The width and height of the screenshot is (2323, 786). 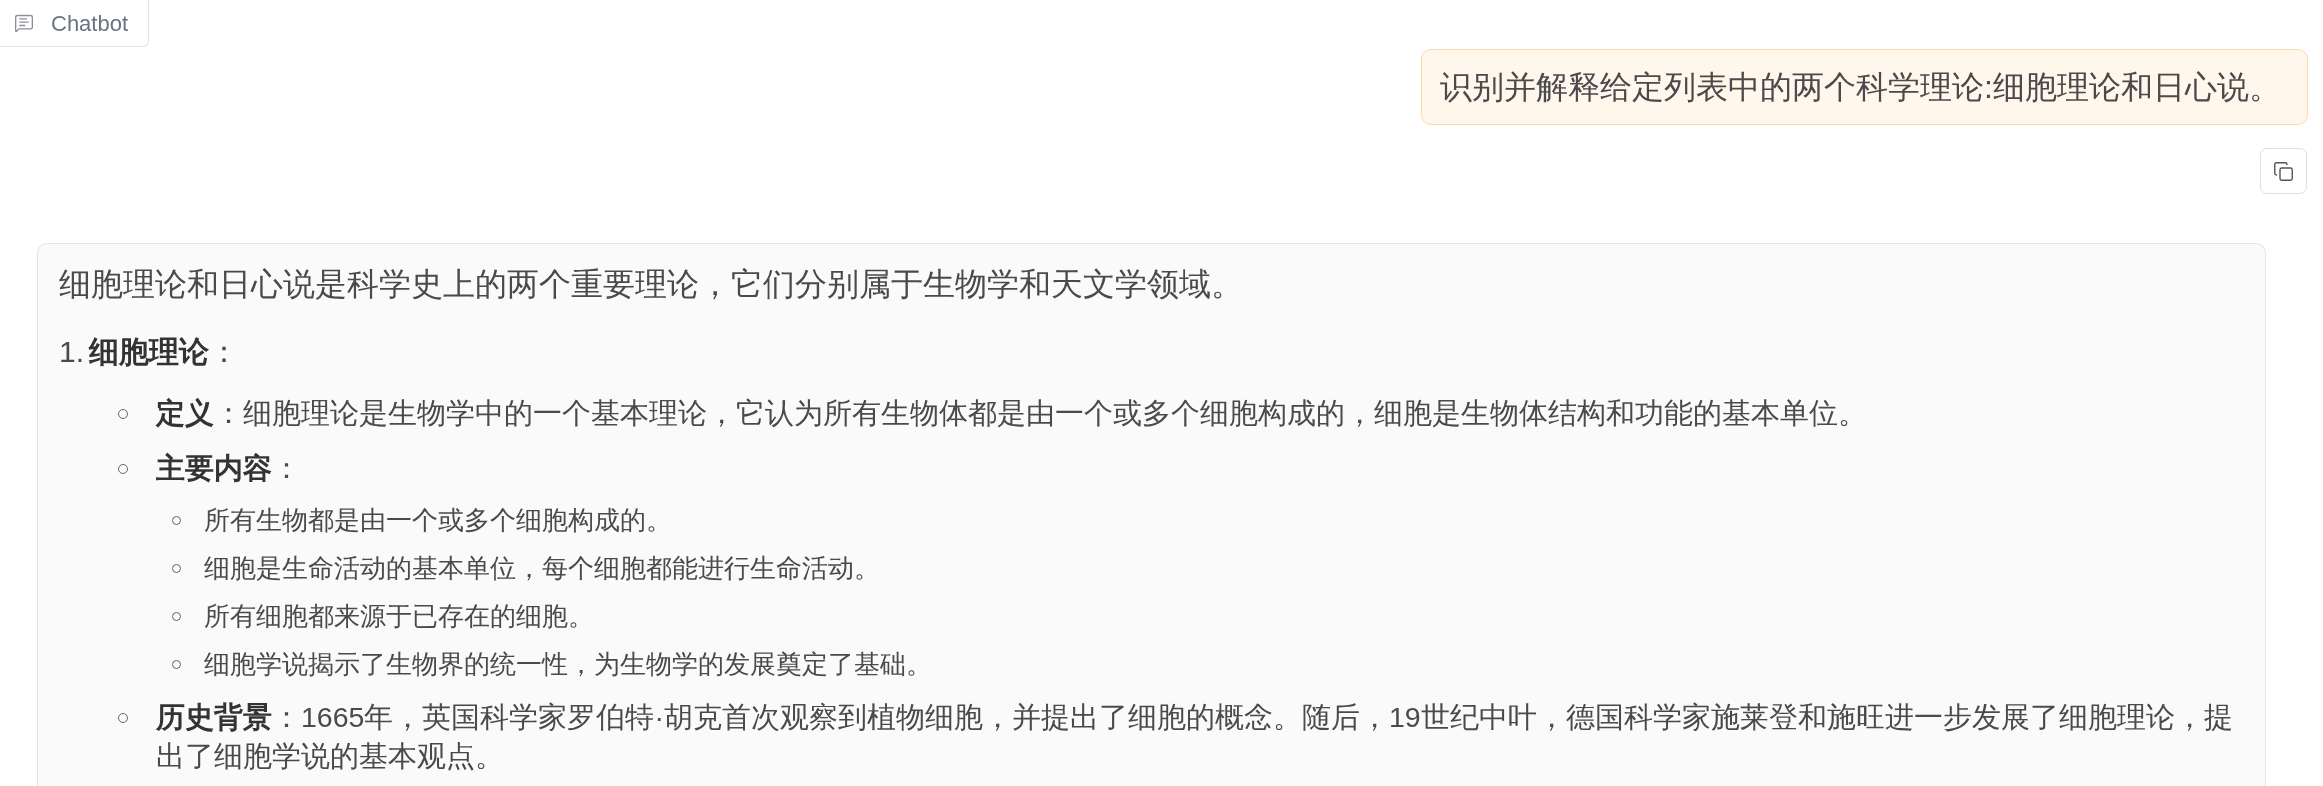 I want to click on intro-paragraph: 细胞理论和日心说是科学史上的两个重要理论，它们分别属于生物学和天文学领域。, so click(x=651, y=284).